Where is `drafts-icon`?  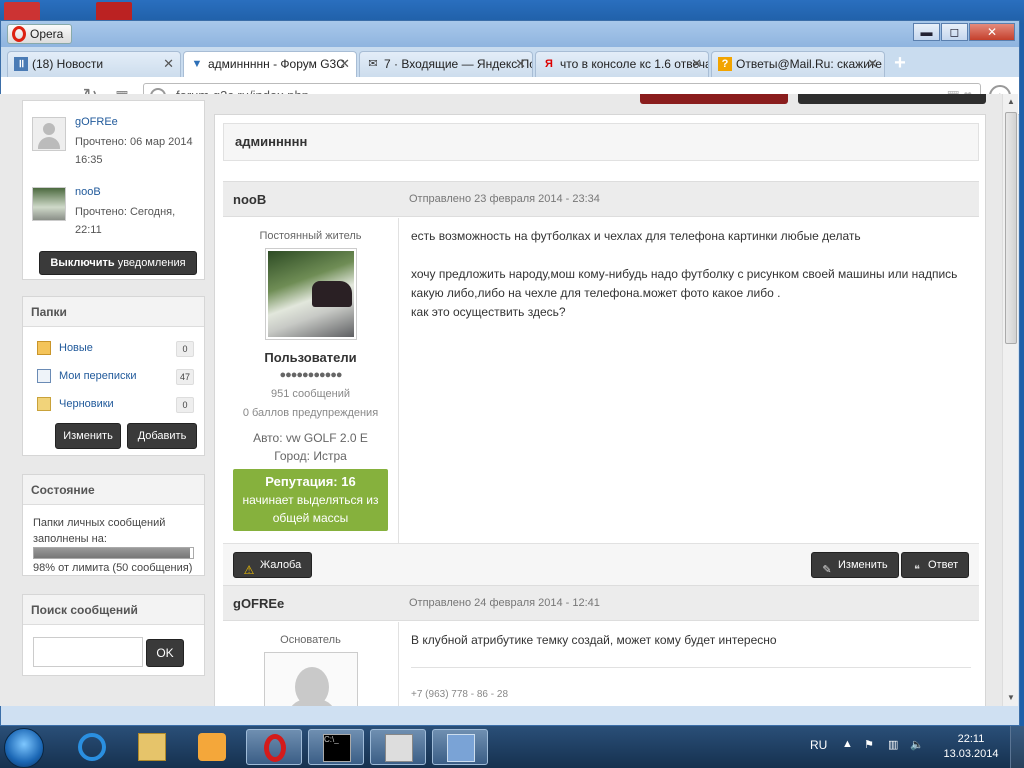 drafts-icon is located at coordinates (44, 404).